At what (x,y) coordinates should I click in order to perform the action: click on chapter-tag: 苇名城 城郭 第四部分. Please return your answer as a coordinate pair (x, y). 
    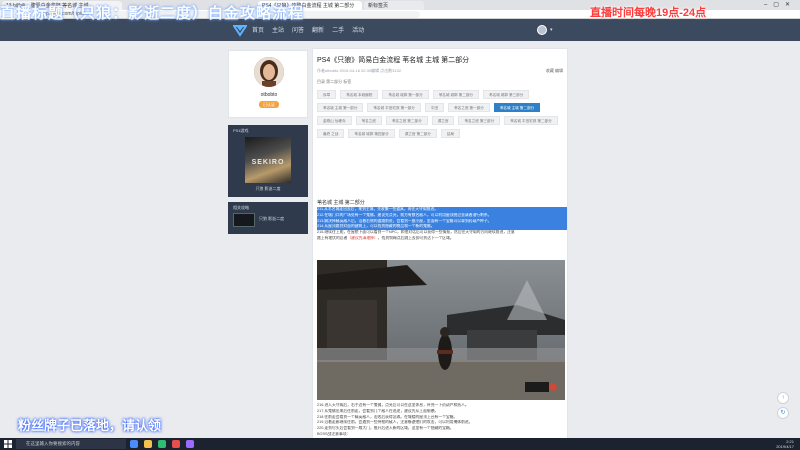
    Looking at the image, I should click on (371, 133).